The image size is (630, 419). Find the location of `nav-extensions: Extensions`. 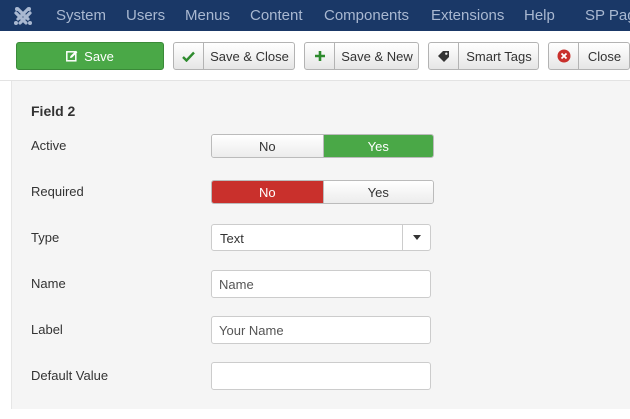

nav-extensions: Extensions is located at coordinates (467, 15).